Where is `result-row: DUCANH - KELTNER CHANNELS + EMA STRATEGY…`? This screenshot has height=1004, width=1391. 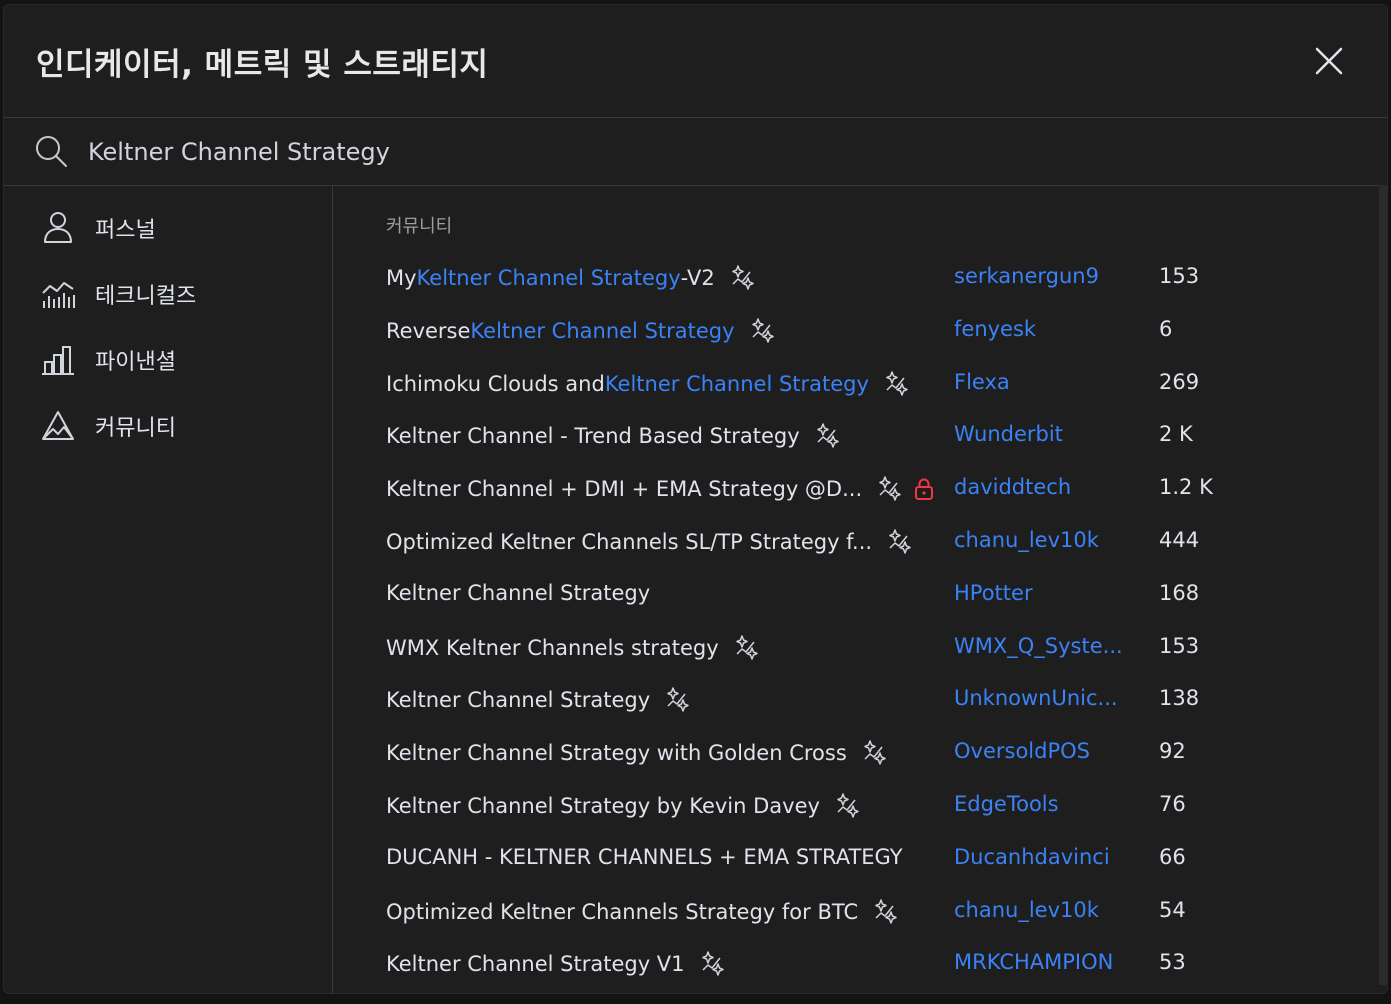
result-row: DUCANH - KELTNER CHANNELS + EMA STRATEGY… is located at coordinates (853, 860).